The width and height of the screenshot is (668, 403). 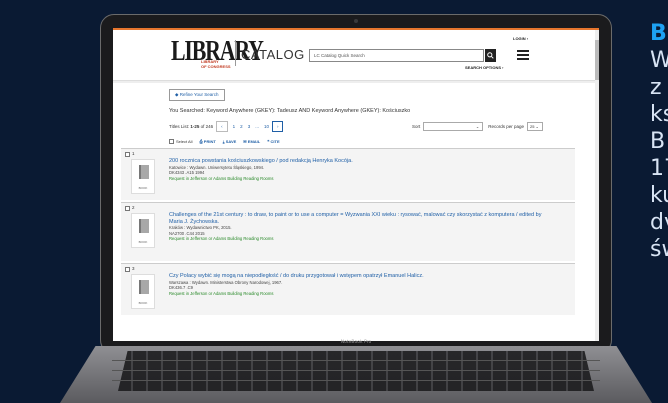 What do you see at coordinates (273, 54) in the screenshot?
I see `catalog-title: CATALOG` at bounding box center [273, 54].